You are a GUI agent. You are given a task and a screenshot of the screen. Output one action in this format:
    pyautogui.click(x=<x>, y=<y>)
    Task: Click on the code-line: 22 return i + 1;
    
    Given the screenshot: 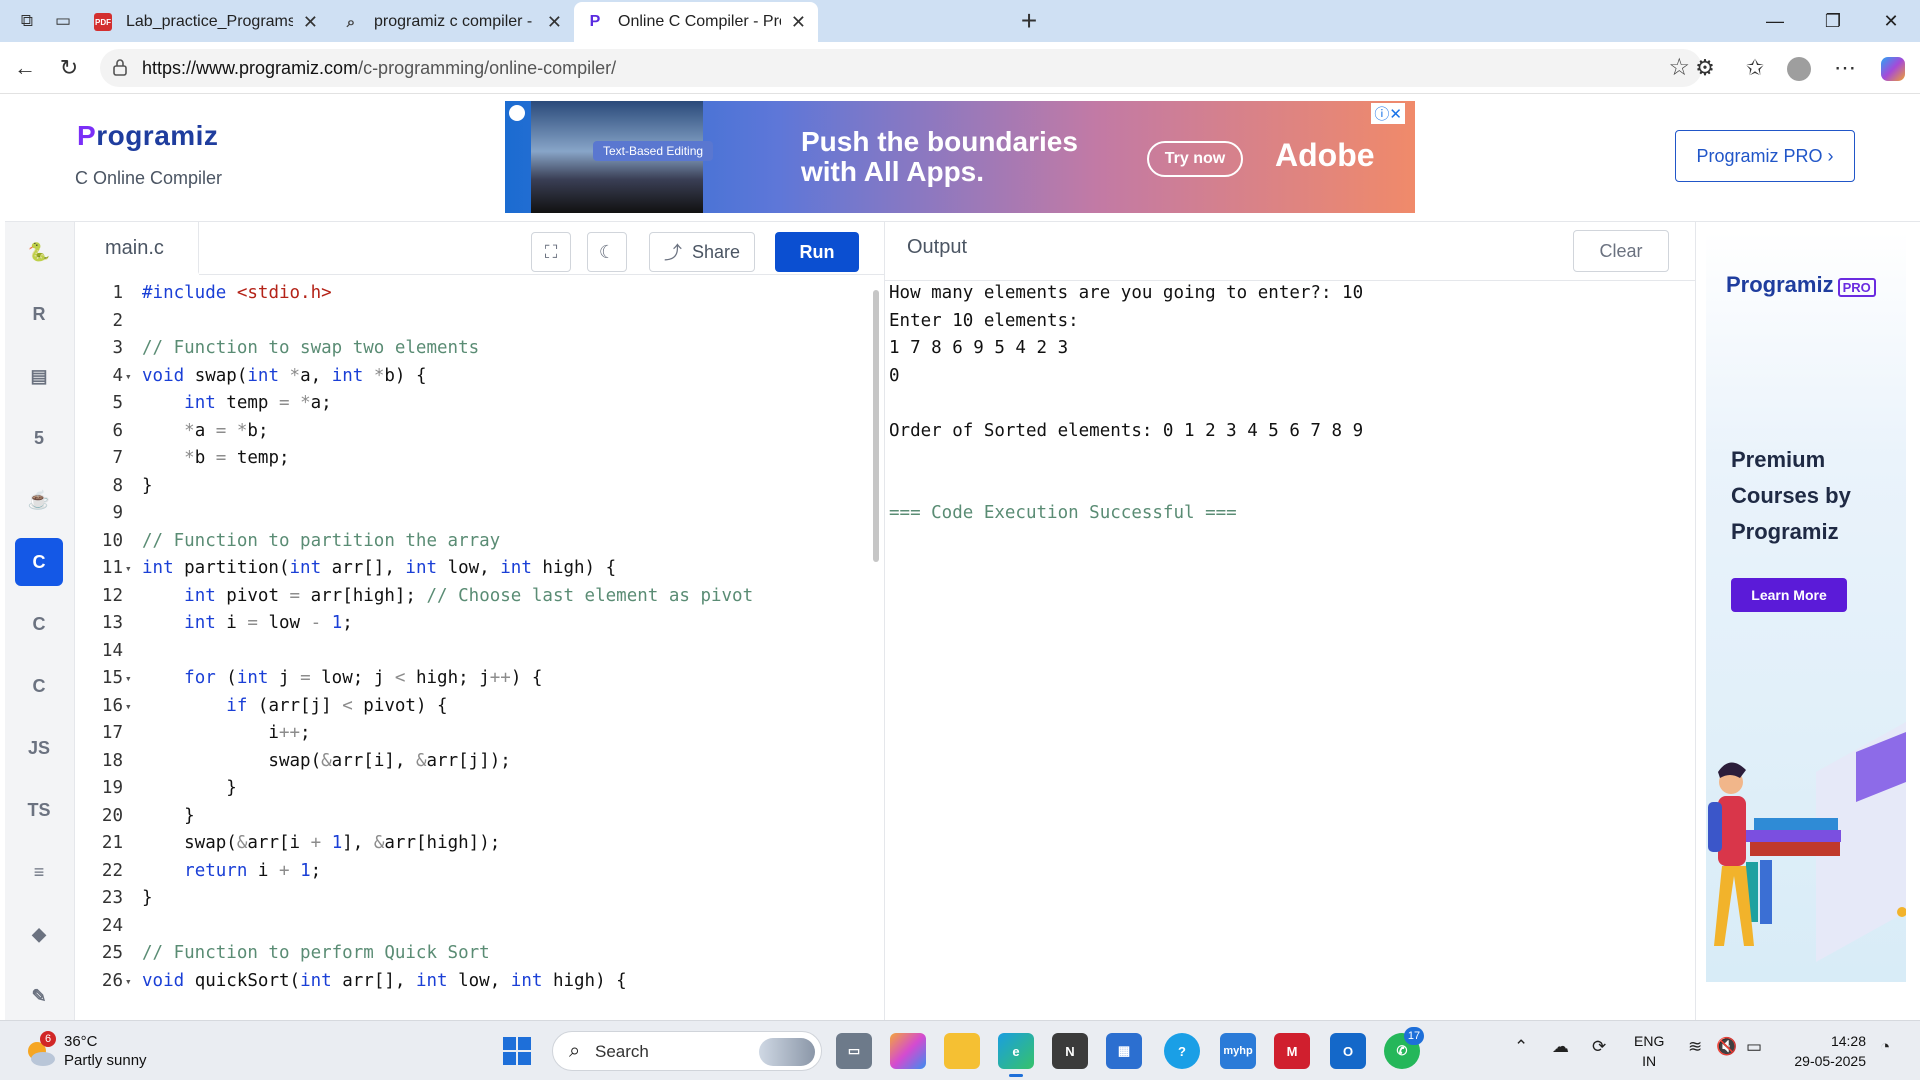 What is the action you would take?
    pyautogui.click(x=475, y=872)
    